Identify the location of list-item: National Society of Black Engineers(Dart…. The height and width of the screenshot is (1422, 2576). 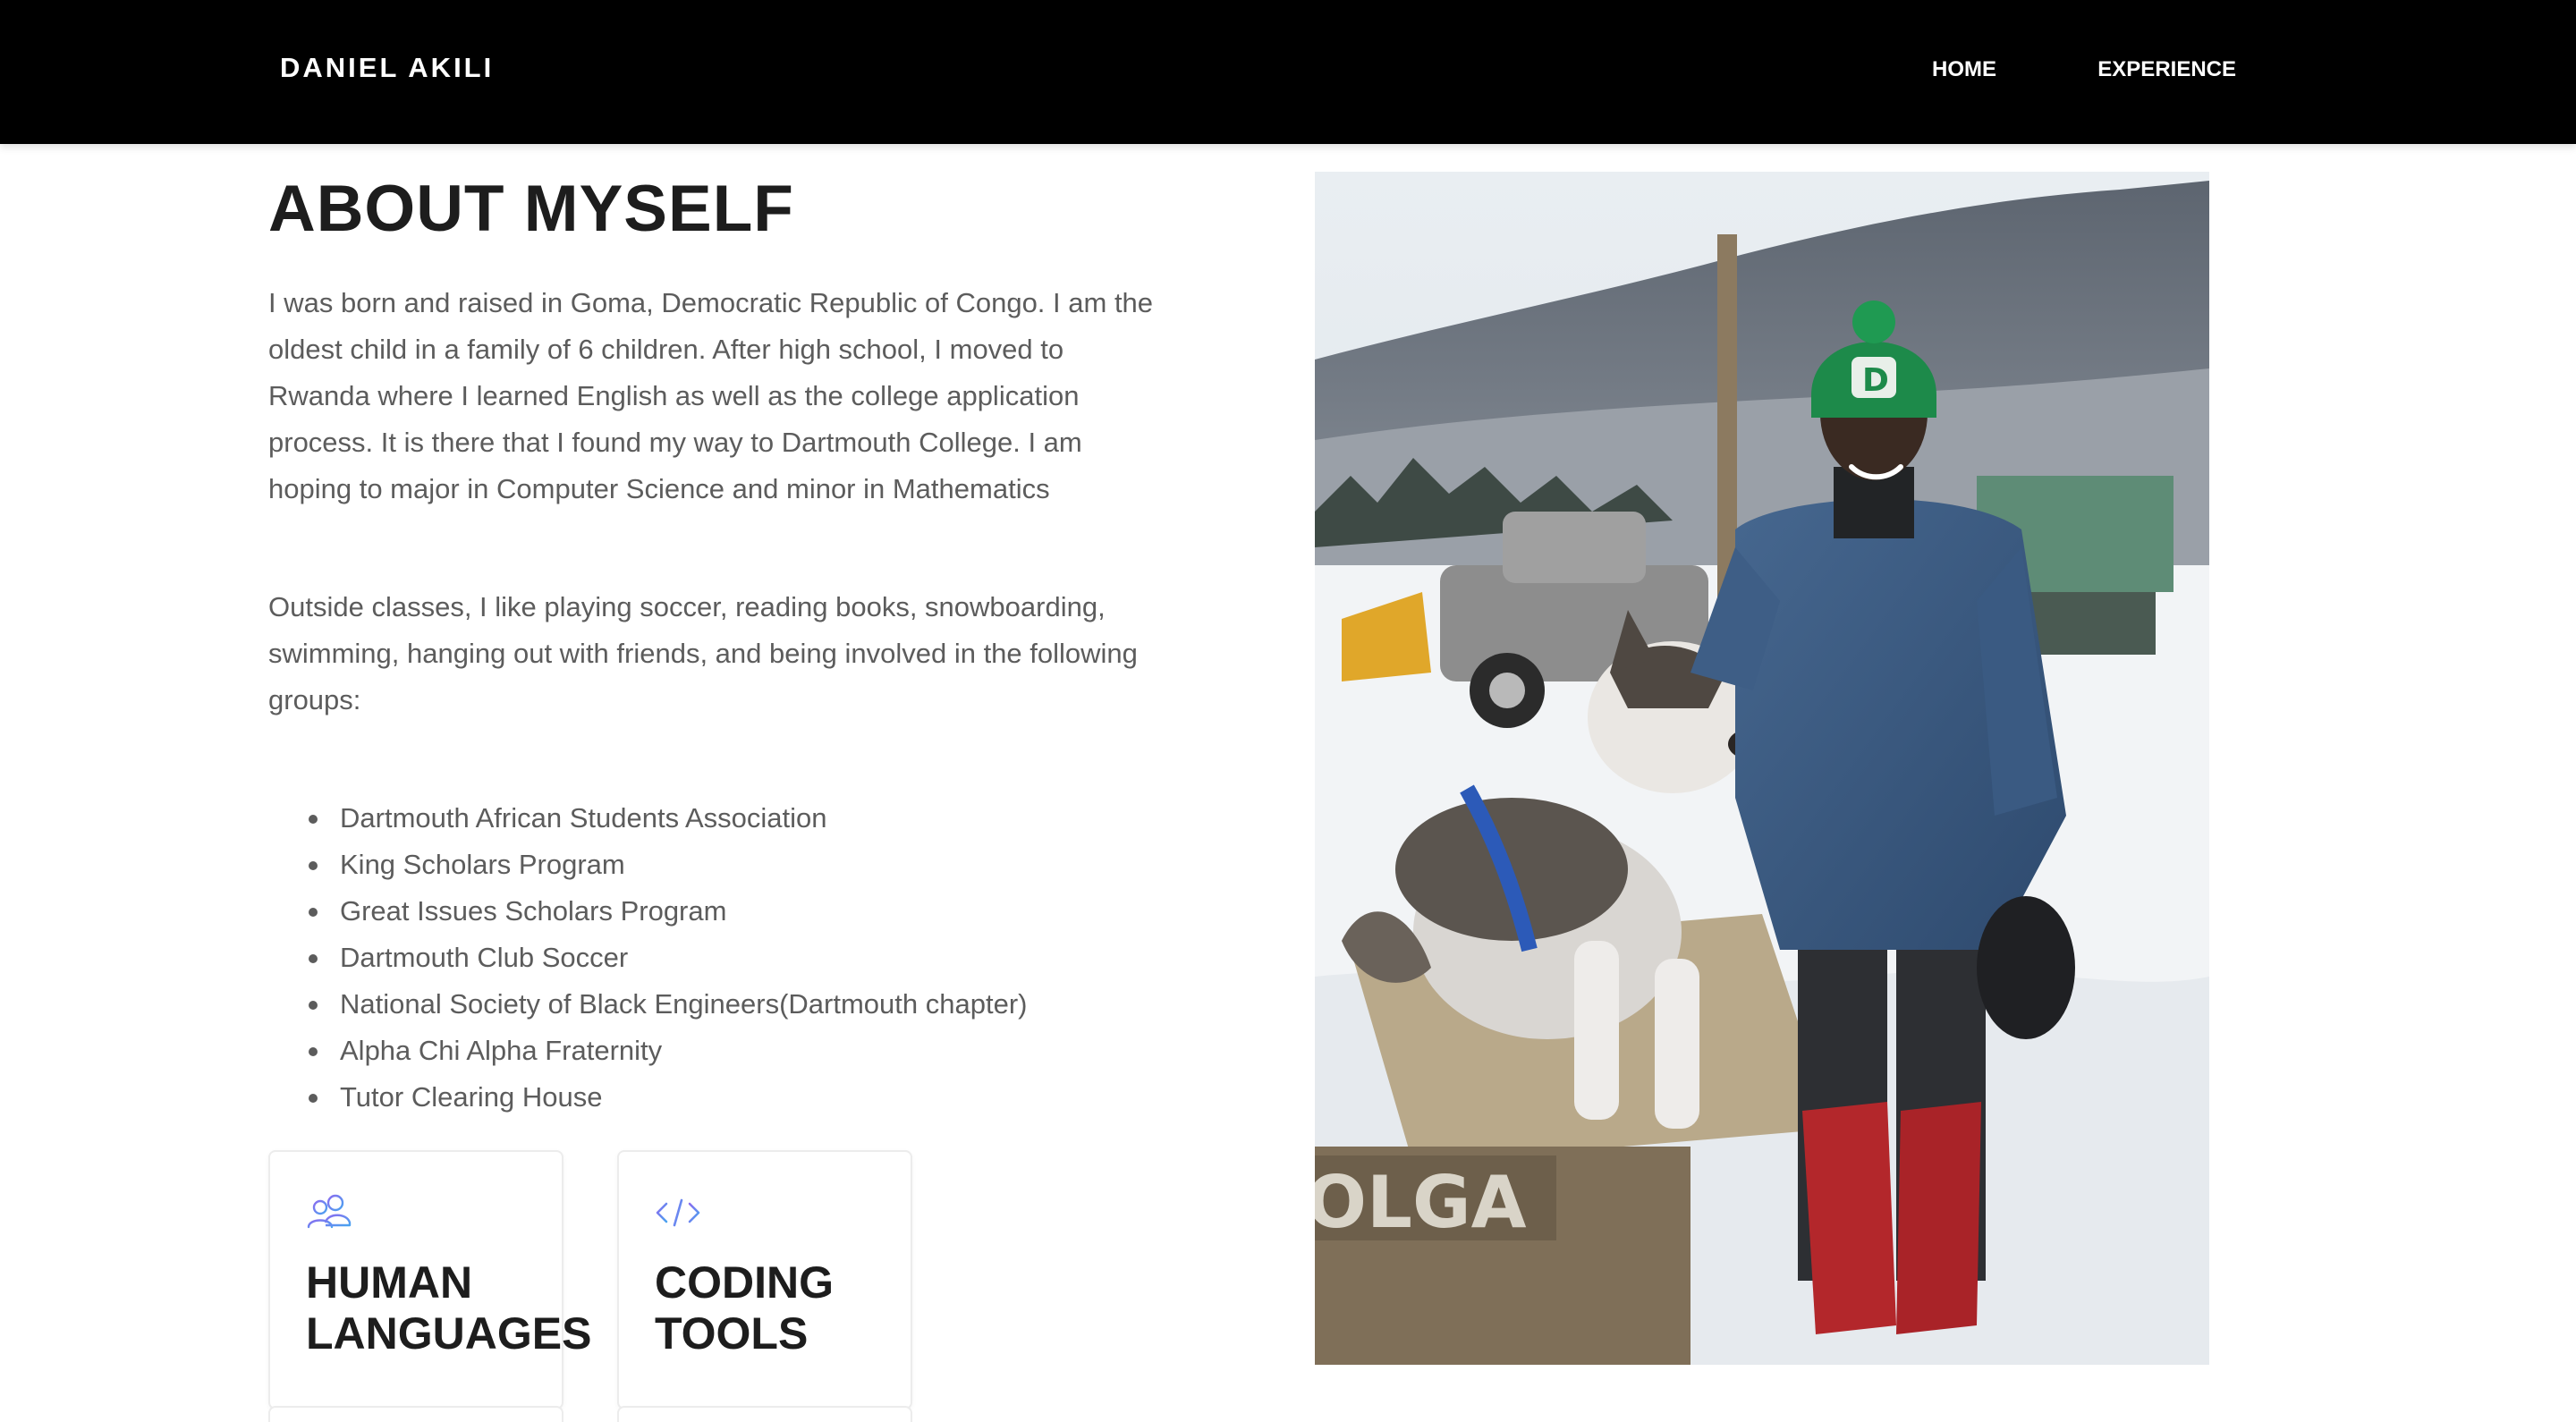
(711, 1004).